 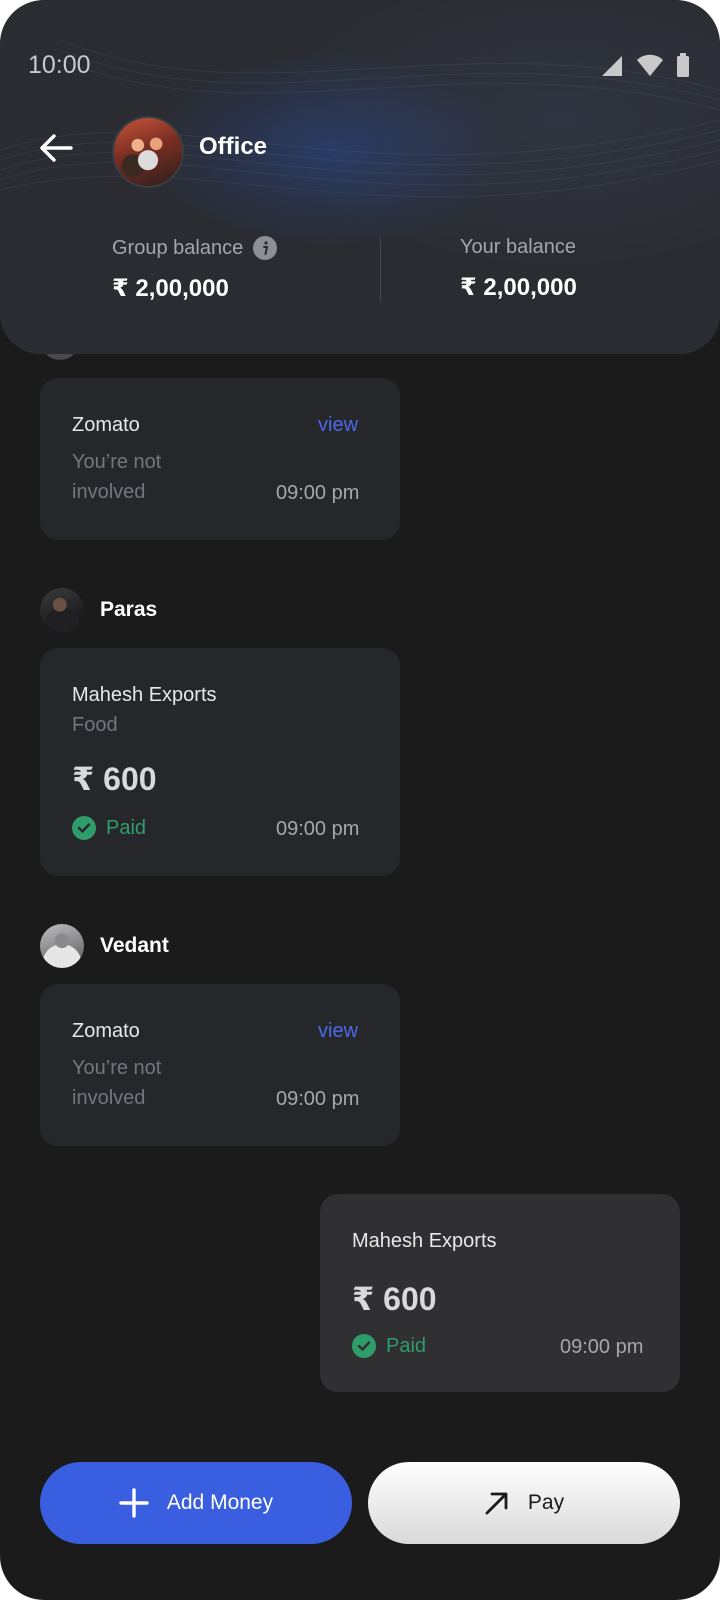 What do you see at coordinates (59, 64) in the screenshot?
I see `status-time: 10:00` at bounding box center [59, 64].